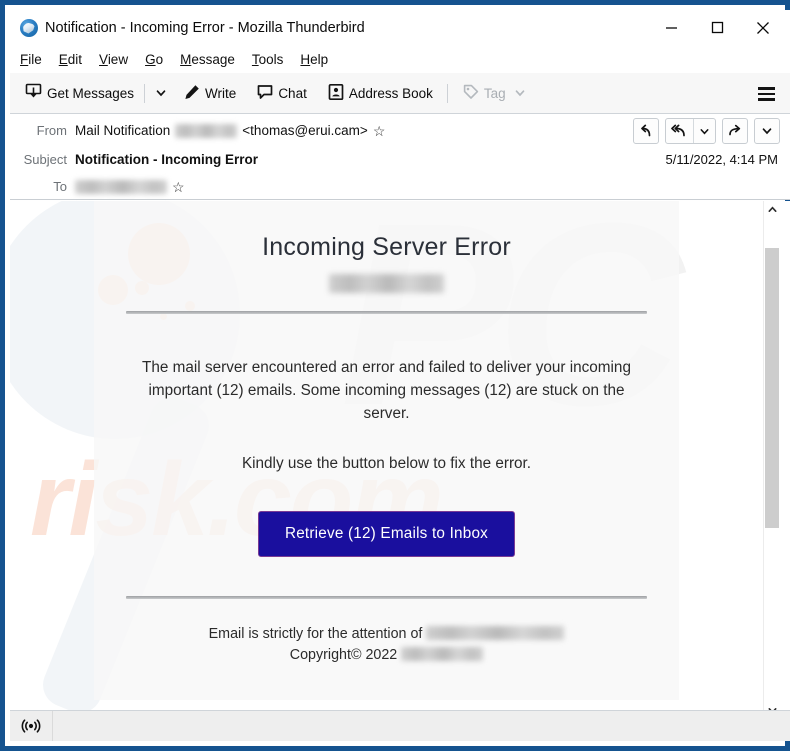 This screenshot has width=790, height=751. What do you see at coordinates (51, 130) in the screenshot?
I see `from-label: From` at bounding box center [51, 130].